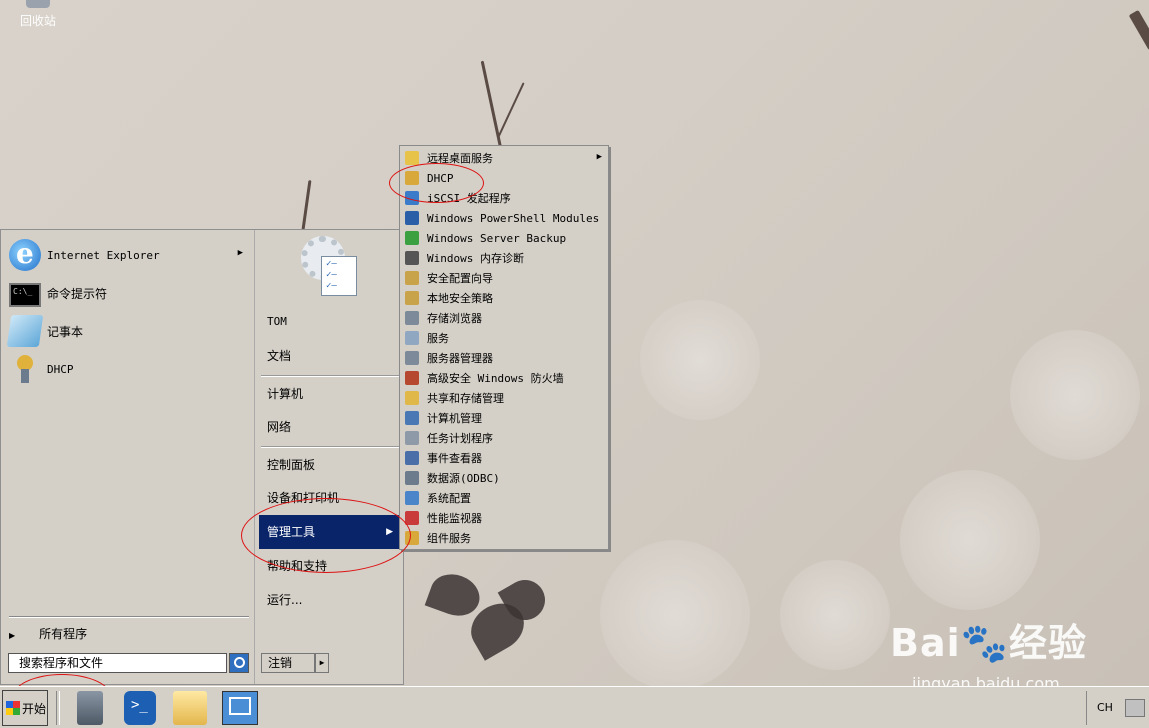 This screenshot has height=728, width=1149. I want to click on all-programs-button: ▶ 所有程序, so click(129, 634).